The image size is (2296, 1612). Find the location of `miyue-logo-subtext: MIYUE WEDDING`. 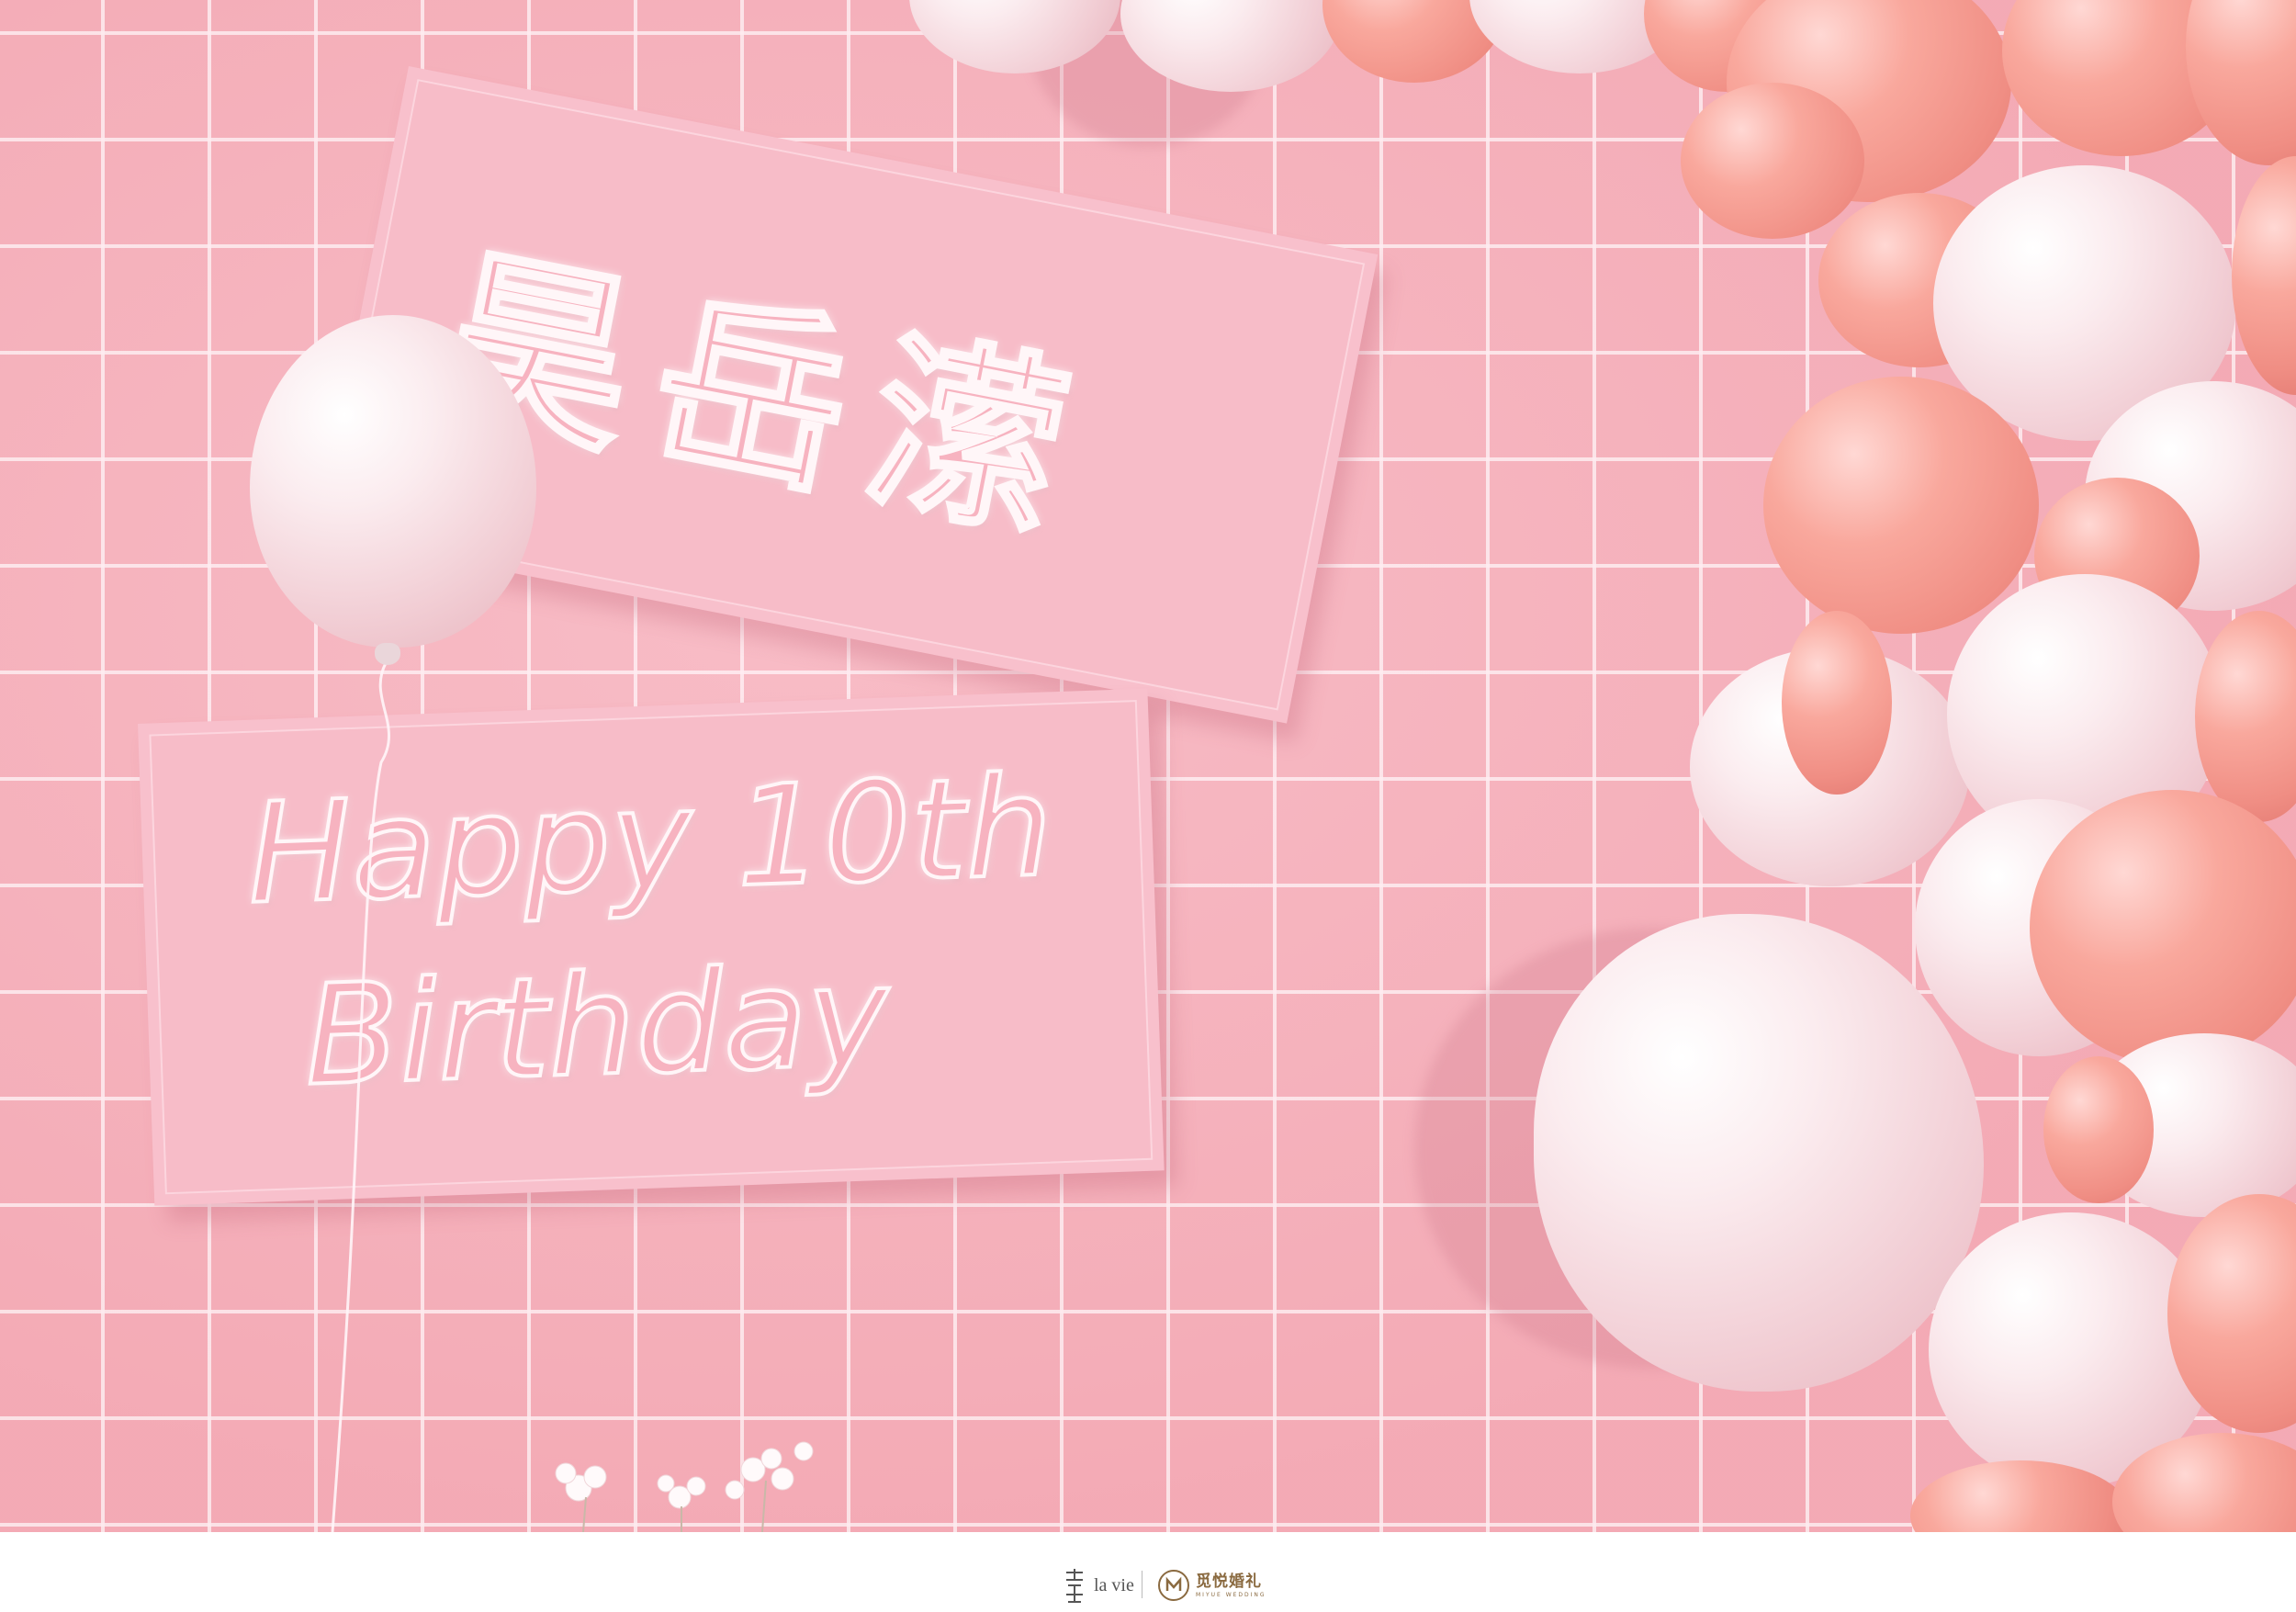

miyue-logo-subtext: MIYUE WEDDING is located at coordinates (1231, 1595).